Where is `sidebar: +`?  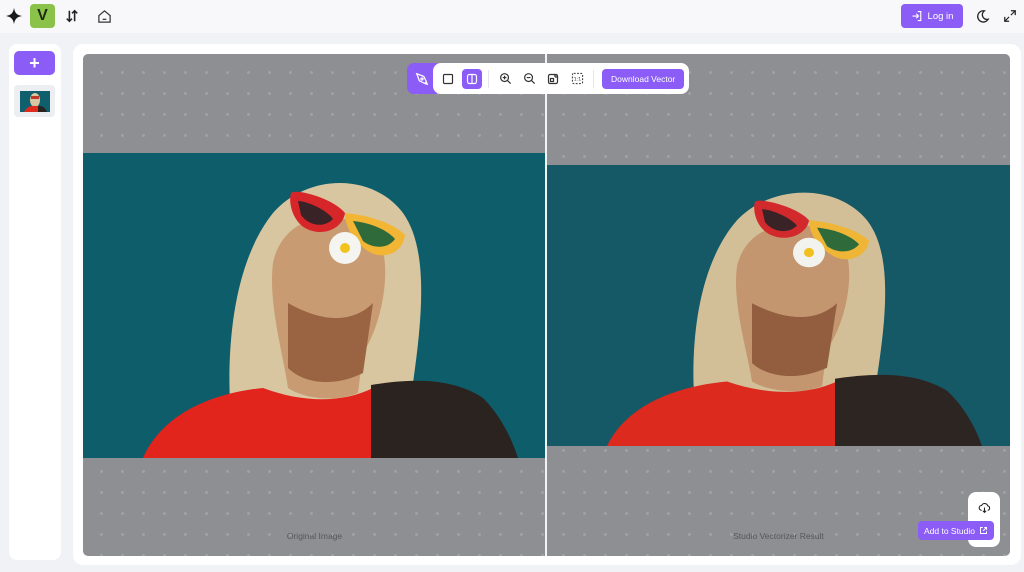
sidebar: + is located at coordinates (35, 302).